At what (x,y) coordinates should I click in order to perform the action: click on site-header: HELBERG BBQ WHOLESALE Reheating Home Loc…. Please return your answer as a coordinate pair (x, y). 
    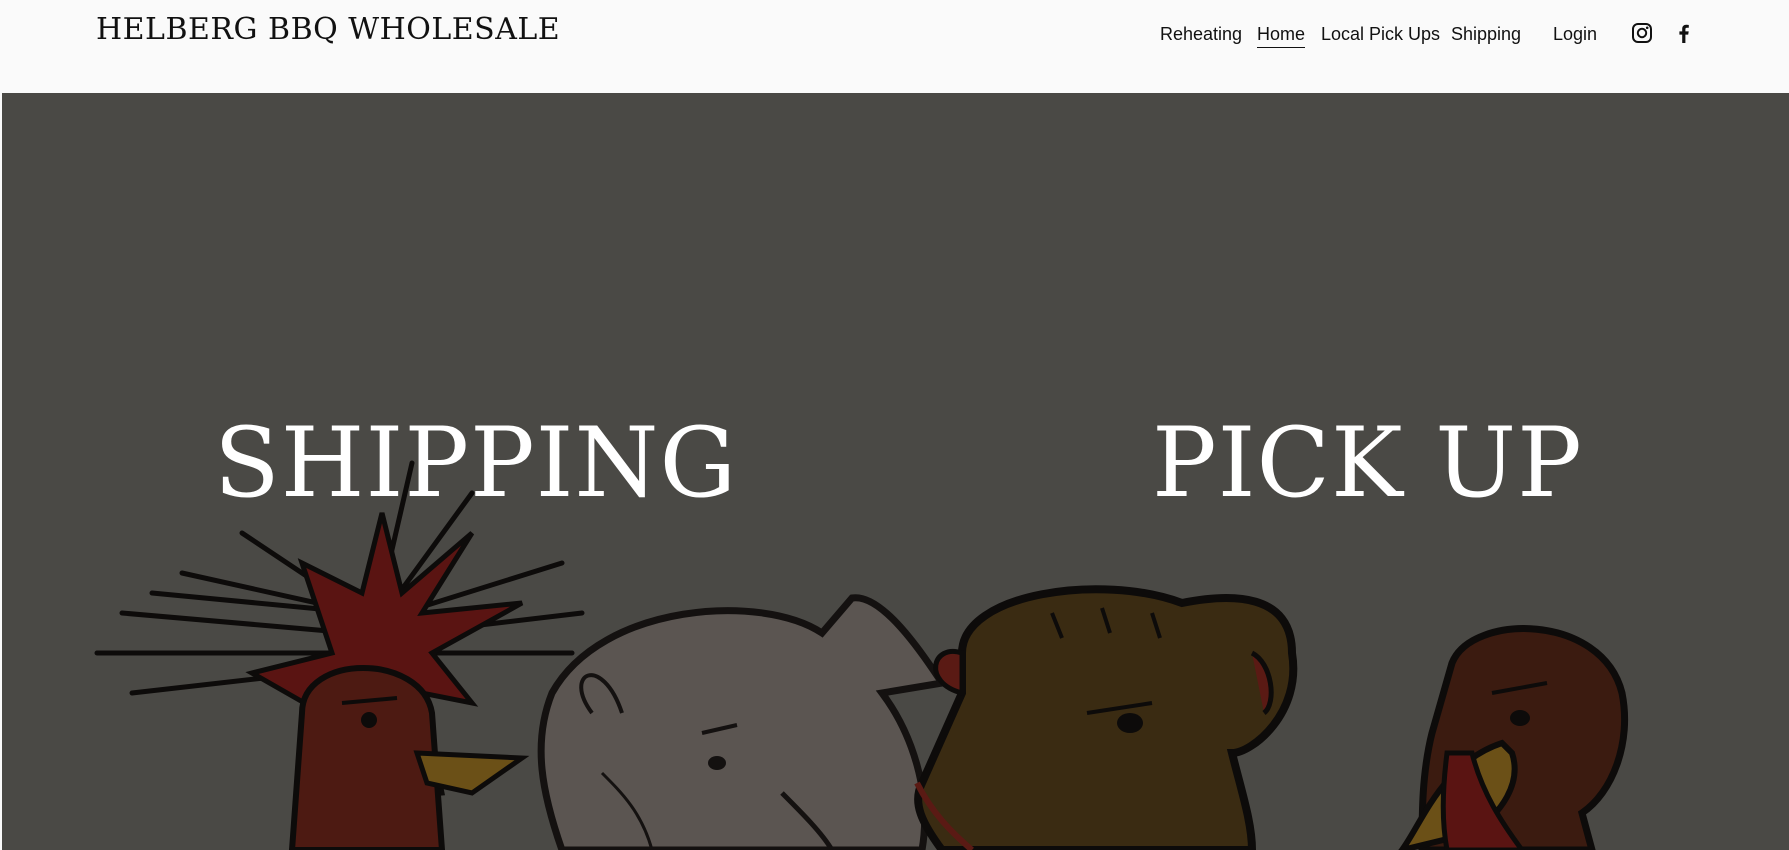
    Looking at the image, I should click on (894, 46).